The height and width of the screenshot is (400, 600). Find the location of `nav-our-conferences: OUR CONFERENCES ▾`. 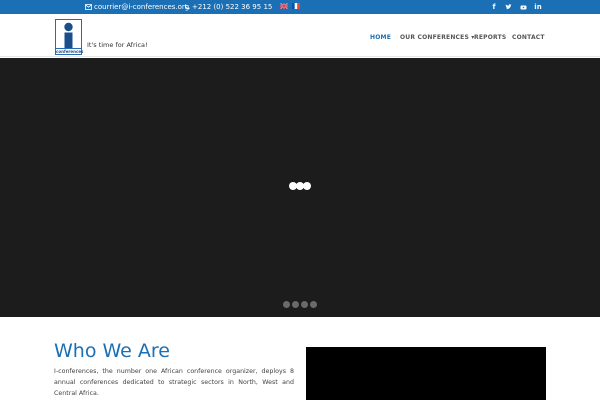

nav-our-conferences: OUR CONFERENCES ▾ is located at coordinates (437, 37).